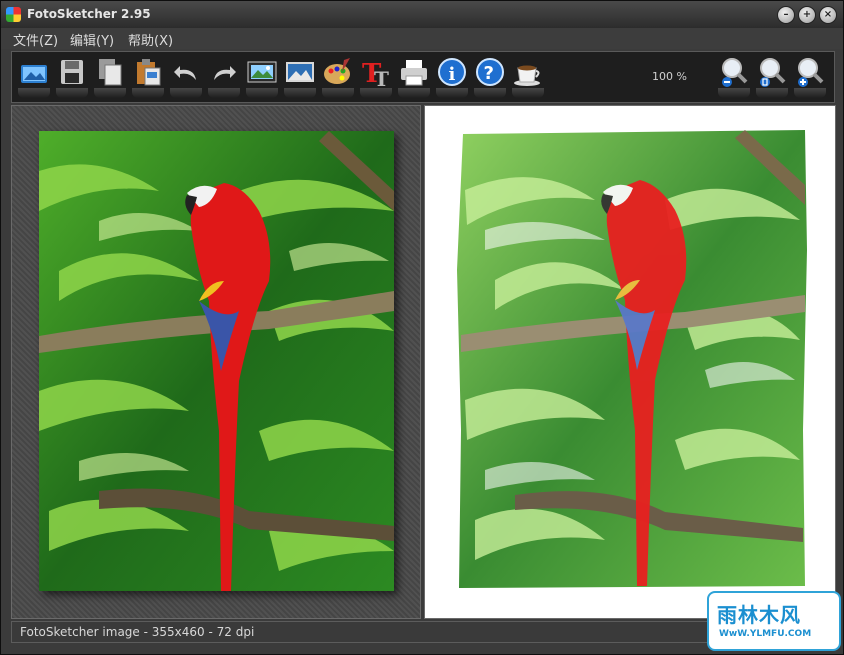 This screenshot has height=655, width=844. I want to click on minimize-icon: –, so click(786, 14).